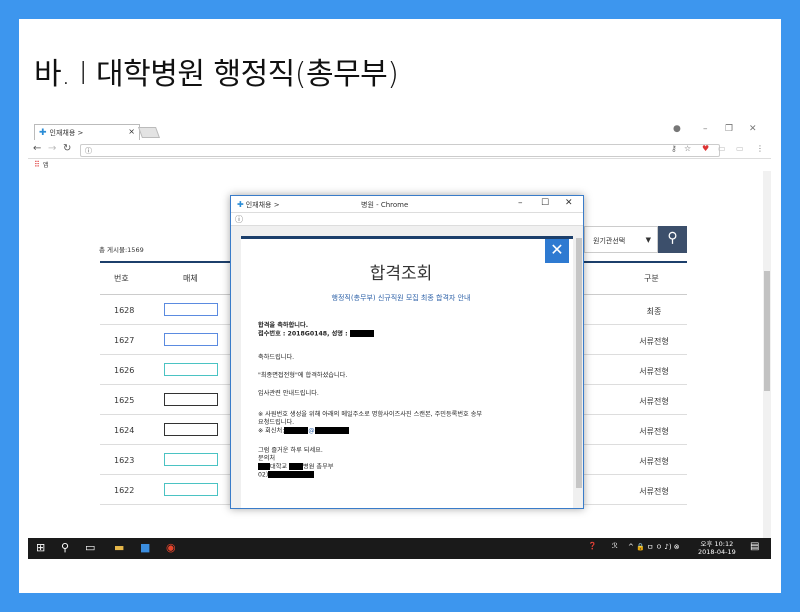  Describe the element at coordinates (651, 278) in the screenshot. I see `column-header-type: 구분` at that location.